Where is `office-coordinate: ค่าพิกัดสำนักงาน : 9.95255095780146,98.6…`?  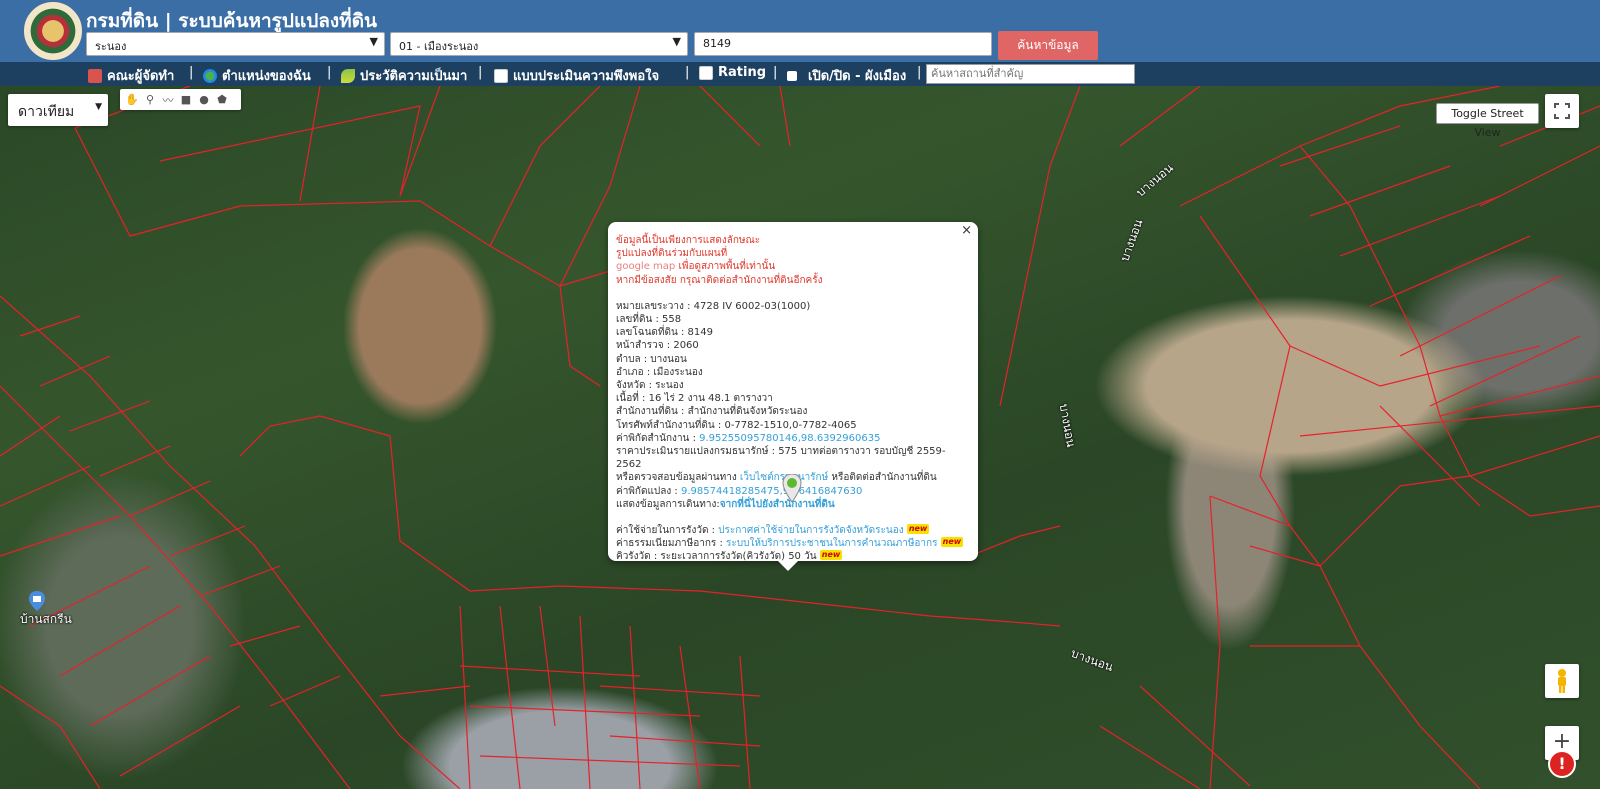 office-coordinate: ค่าพิกัดสำนักงาน : 9.95255095780146,98.6… is located at coordinates (792, 438).